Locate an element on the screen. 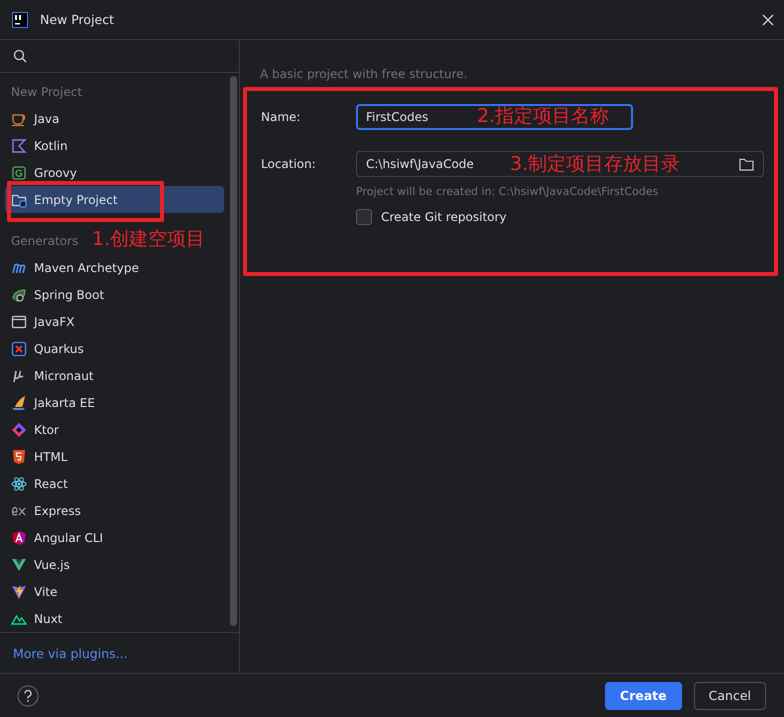 The image size is (784, 717). git-checkbox is located at coordinates (364, 217).